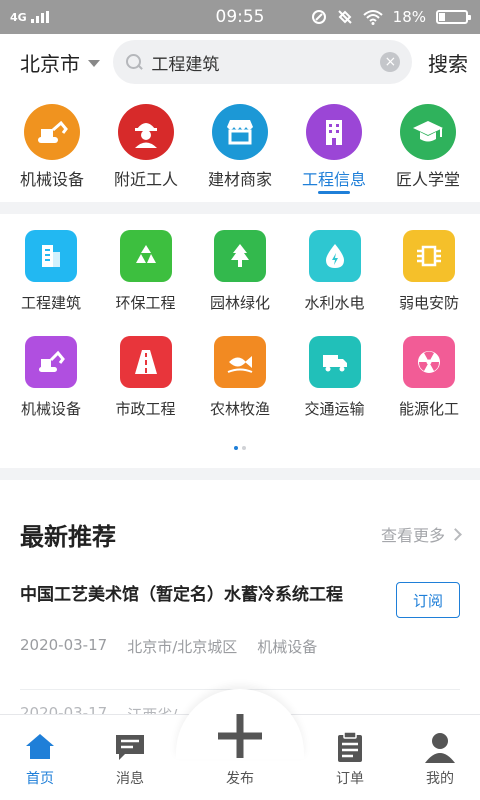 The width and height of the screenshot is (480, 800). What do you see at coordinates (429, 283) in the screenshot?
I see `category-security: 弱电安防` at bounding box center [429, 283].